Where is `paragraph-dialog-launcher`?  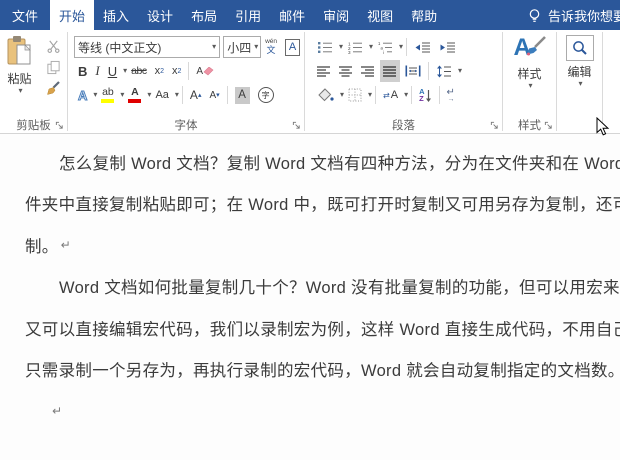
paragraph-dialog-launcher is located at coordinates (494, 125).